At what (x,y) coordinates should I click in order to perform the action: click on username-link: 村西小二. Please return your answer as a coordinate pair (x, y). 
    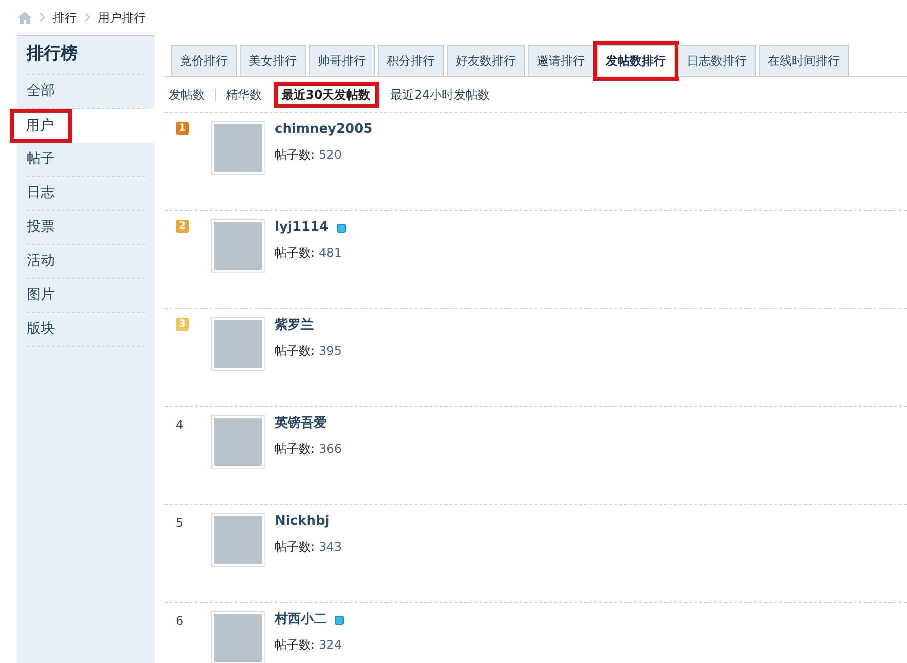
    Looking at the image, I should click on (301, 620).